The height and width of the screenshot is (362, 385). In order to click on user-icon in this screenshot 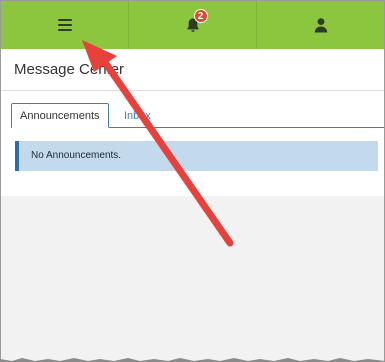, I will do `click(320, 25)`.